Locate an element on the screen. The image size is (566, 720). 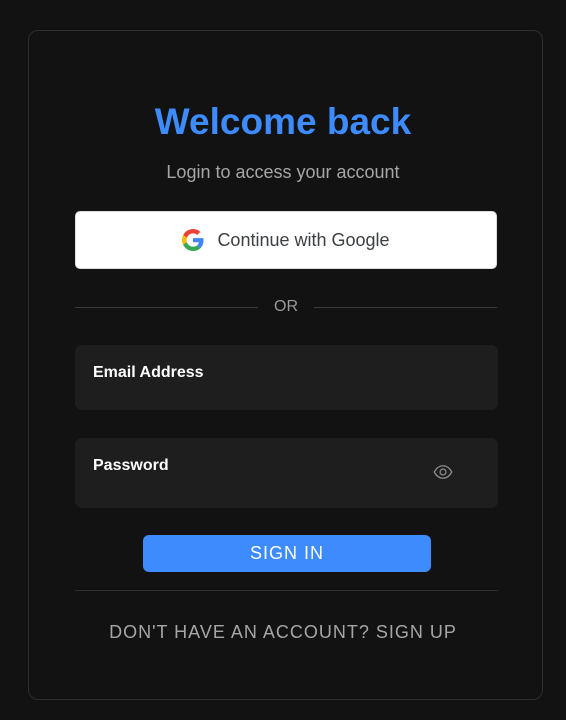
password-input is located at coordinates (265, 489).